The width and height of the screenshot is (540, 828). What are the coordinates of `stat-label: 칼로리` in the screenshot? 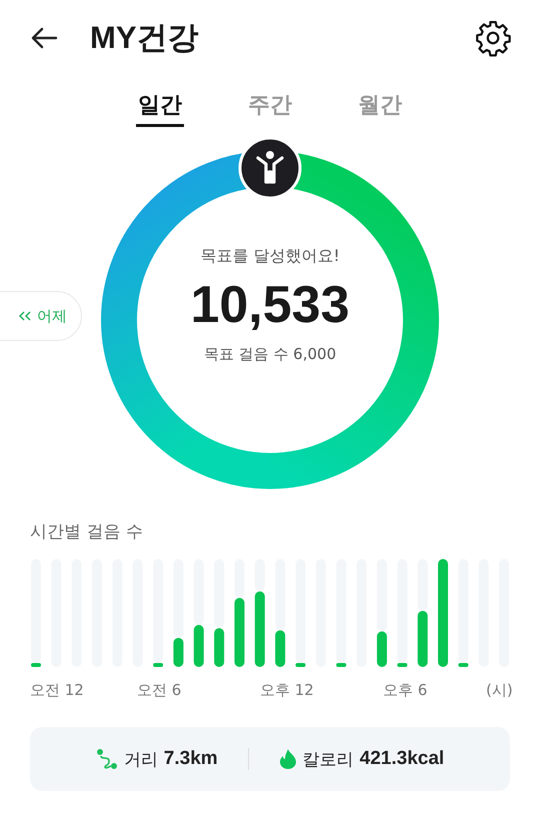 It's located at (328, 759).